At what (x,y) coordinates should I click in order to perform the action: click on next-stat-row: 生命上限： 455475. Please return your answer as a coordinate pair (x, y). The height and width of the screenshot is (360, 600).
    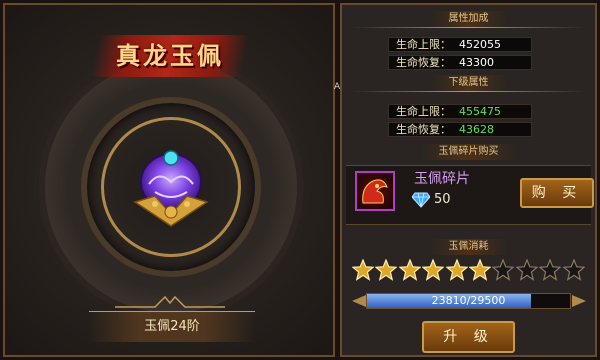
    Looking at the image, I should click on (460, 111).